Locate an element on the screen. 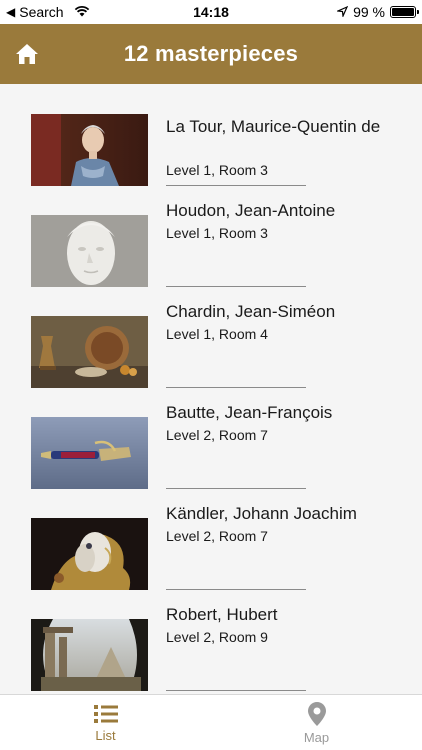 The image size is (422, 750). artist-name: La Tour, Maurice-Quentin de is located at coordinates (273, 126).